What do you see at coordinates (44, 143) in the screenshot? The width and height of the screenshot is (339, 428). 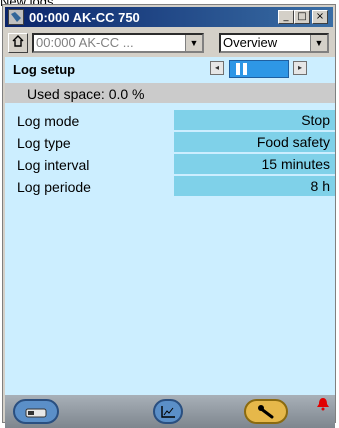 I see `row-label: Log type` at bounding box center [44, 143].